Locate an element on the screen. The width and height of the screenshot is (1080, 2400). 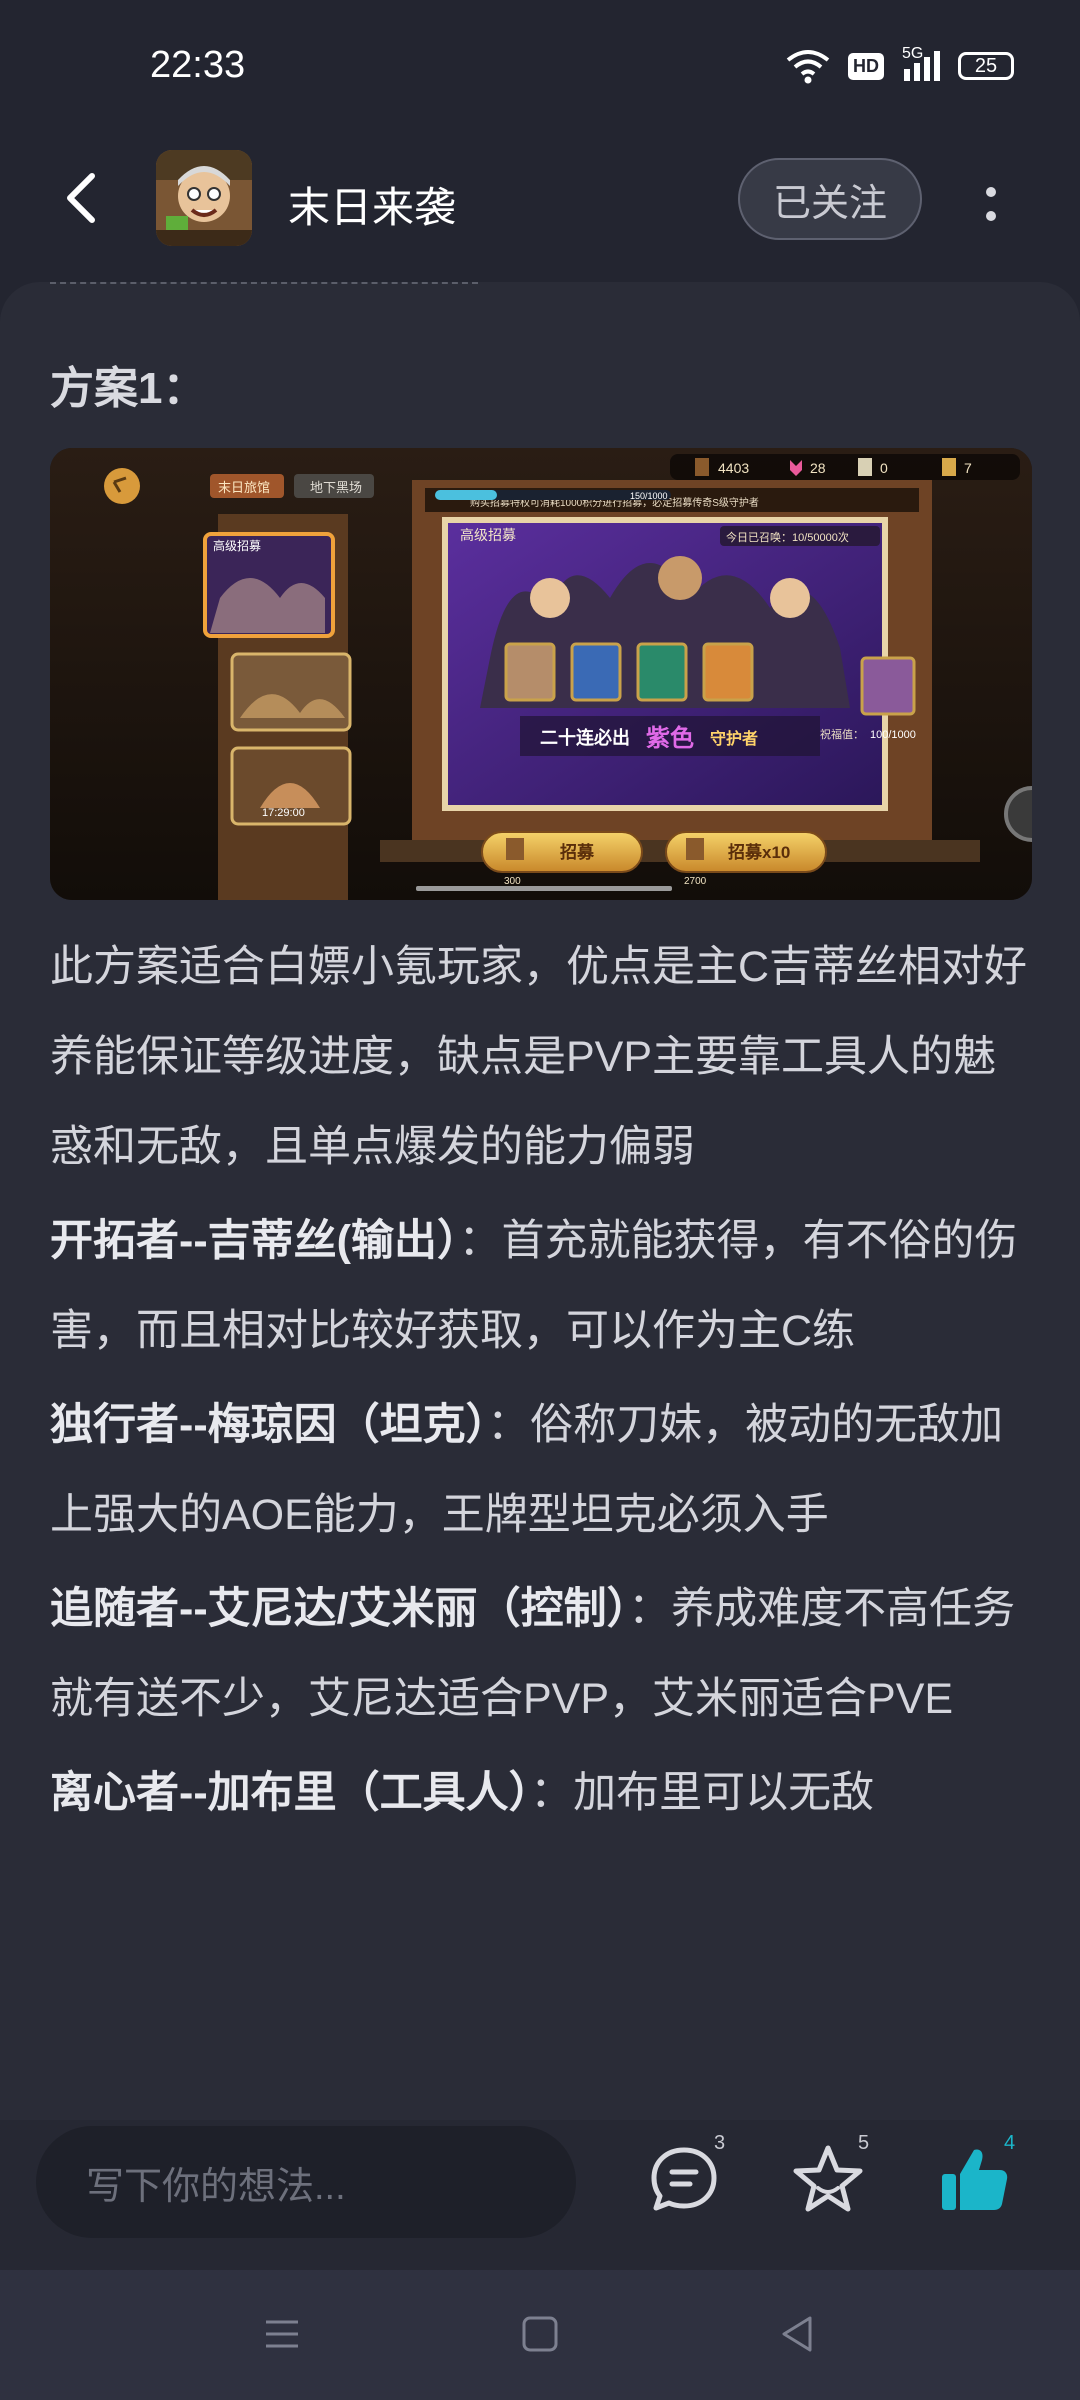
system-nav-bar is located at coordinates (540, 2335).